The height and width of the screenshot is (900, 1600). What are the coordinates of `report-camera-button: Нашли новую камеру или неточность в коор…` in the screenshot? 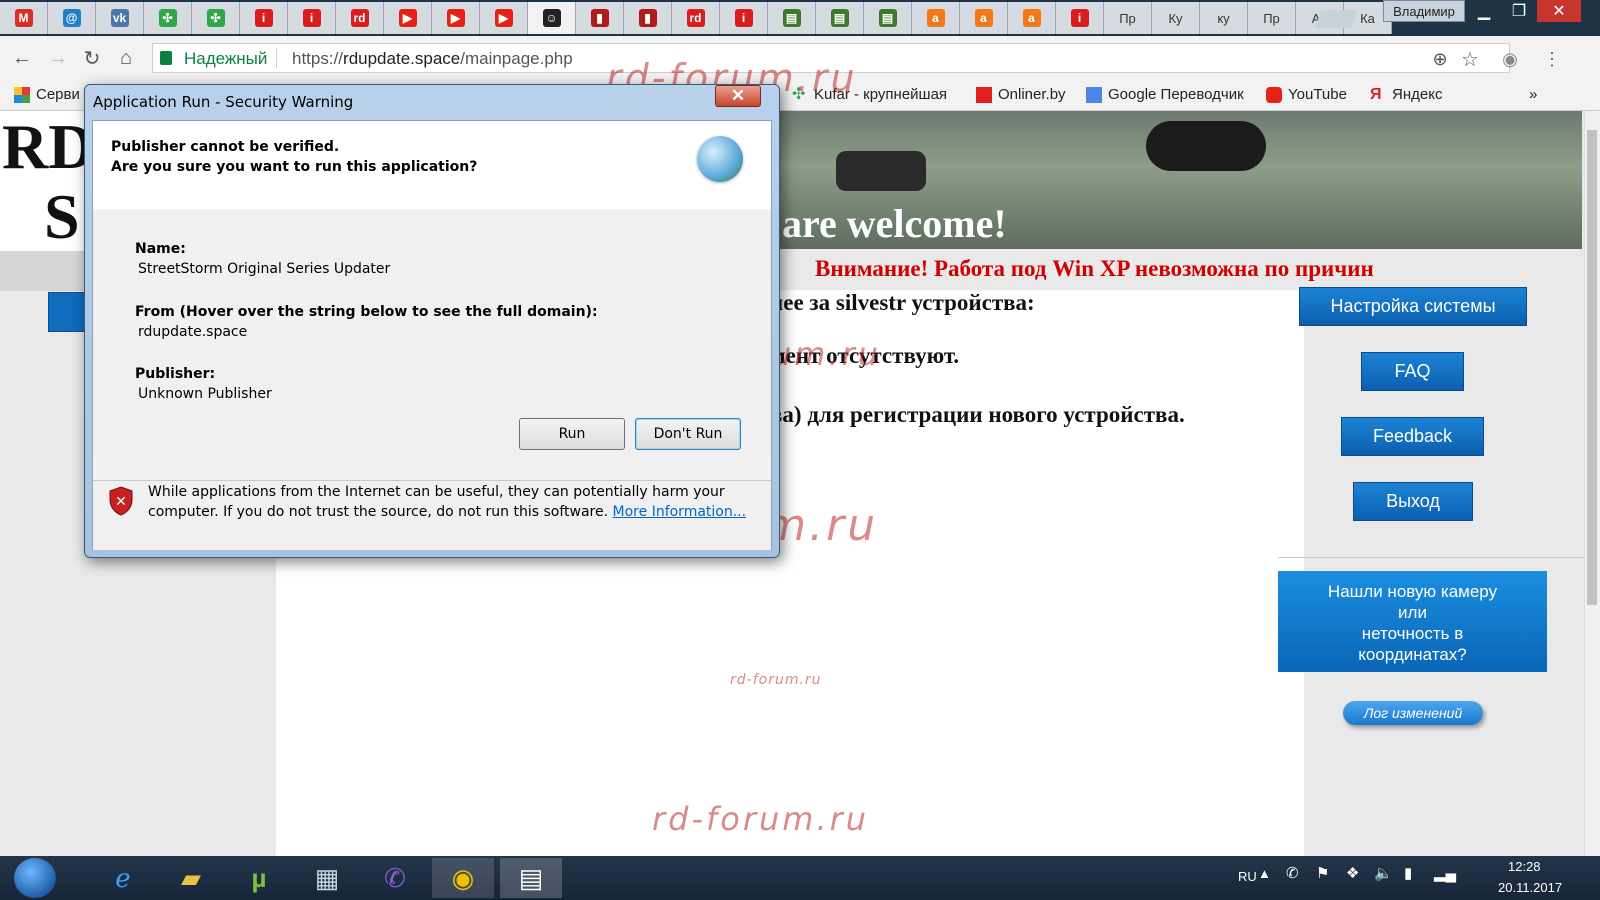 It's located at (1412, 621).